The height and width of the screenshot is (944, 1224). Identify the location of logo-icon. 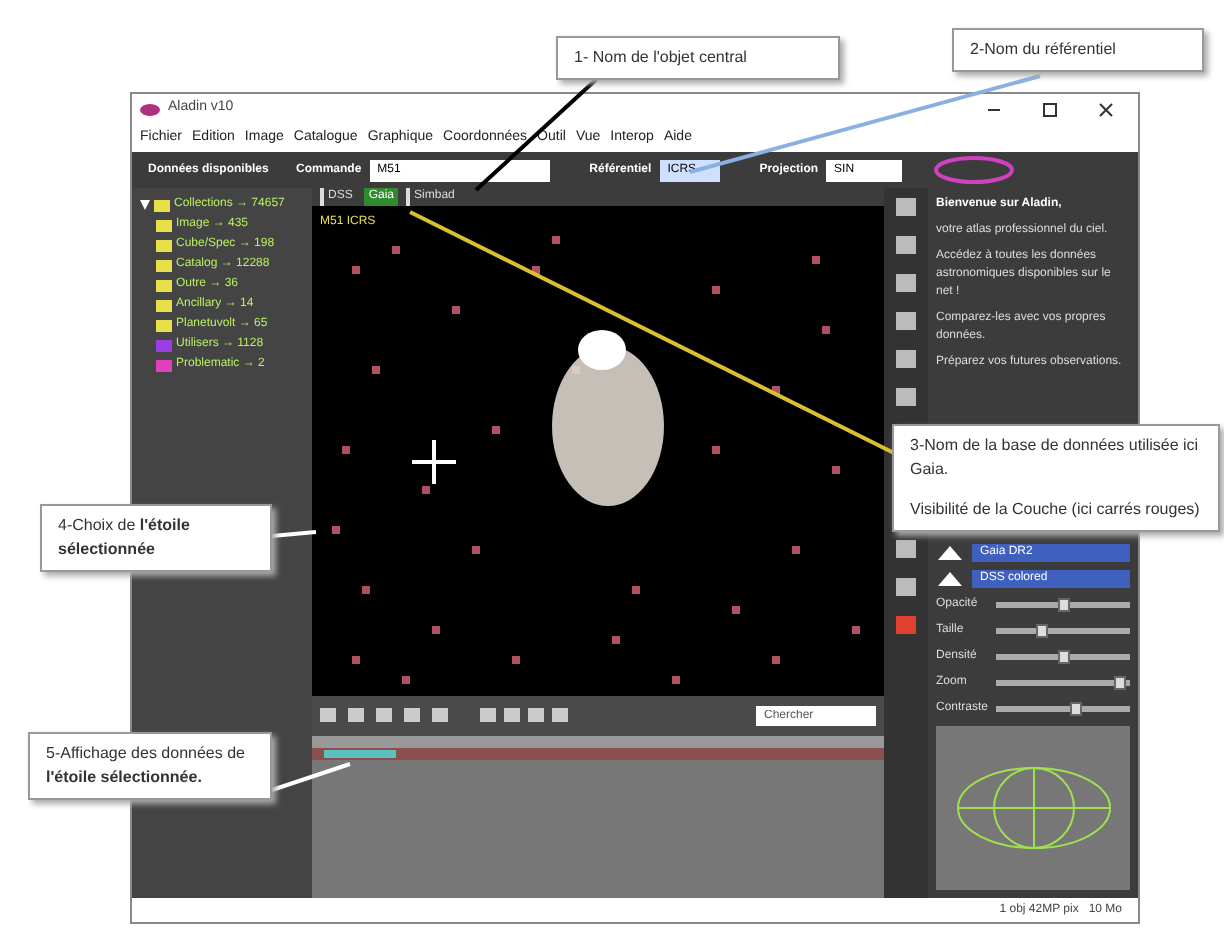
(150, 109).